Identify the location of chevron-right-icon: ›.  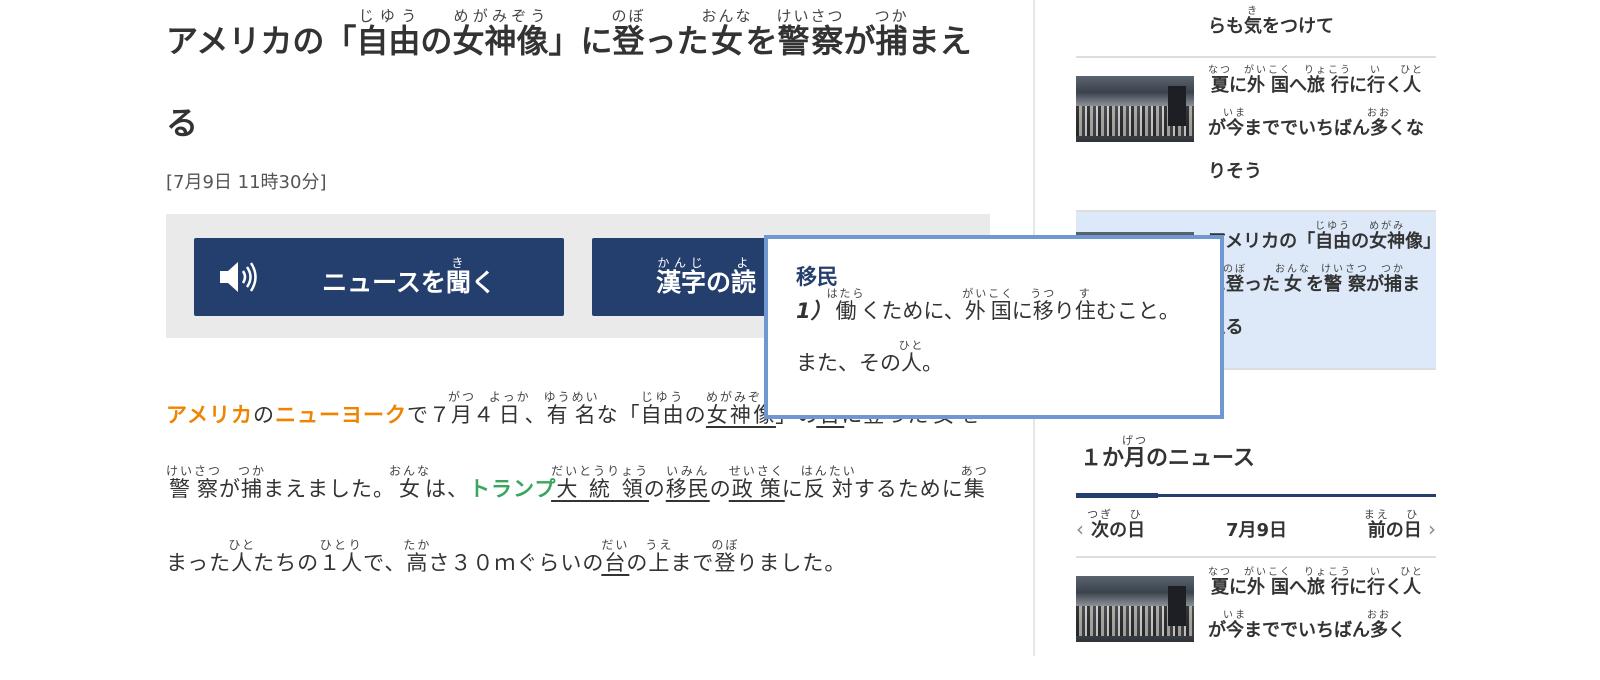
(1432, 529).